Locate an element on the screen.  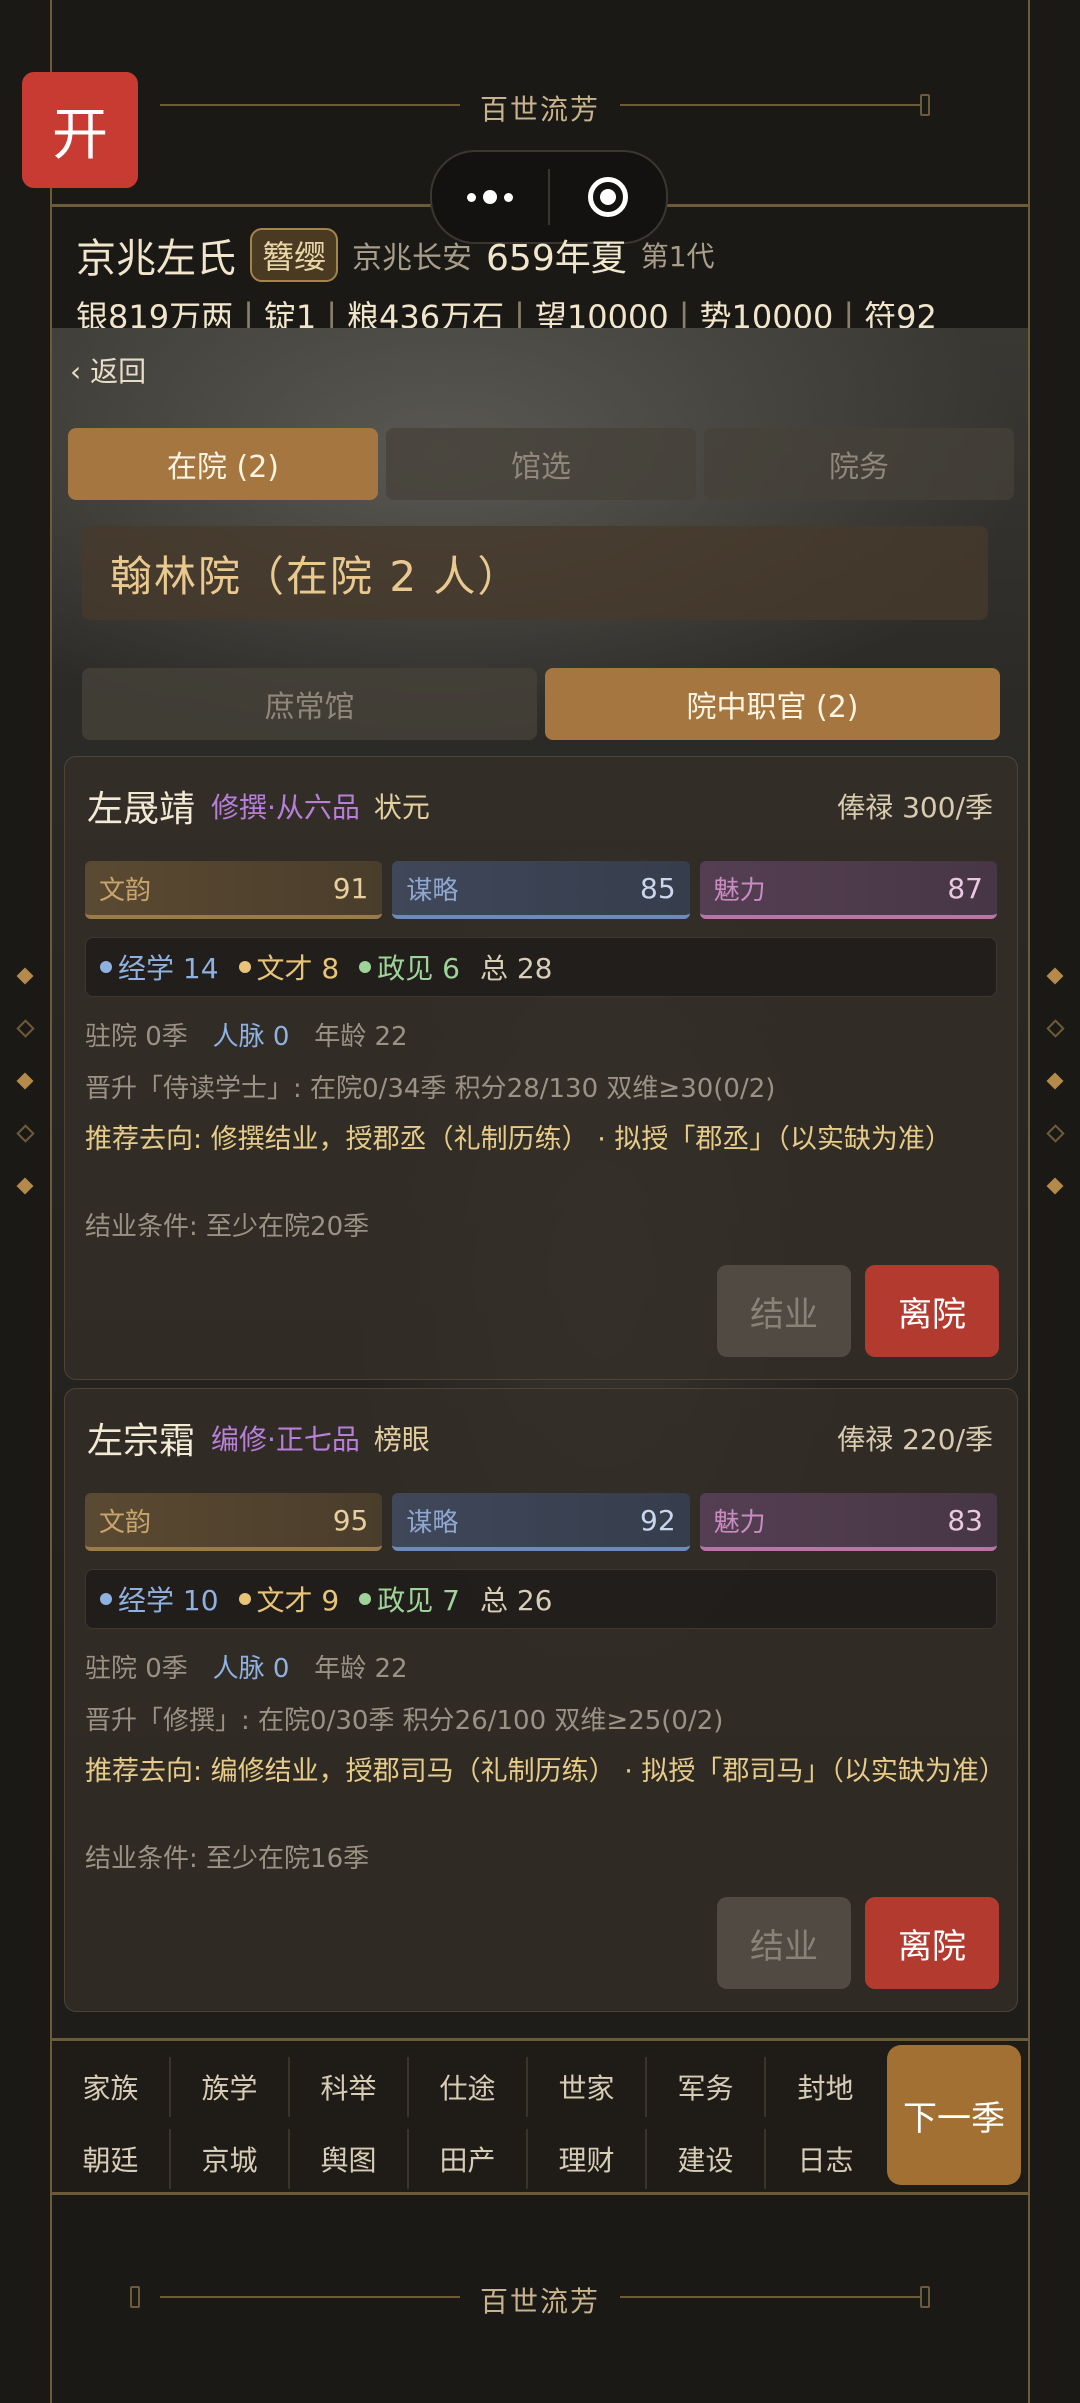
nav-estate: 田产 is located at coordinates (468, 2159).